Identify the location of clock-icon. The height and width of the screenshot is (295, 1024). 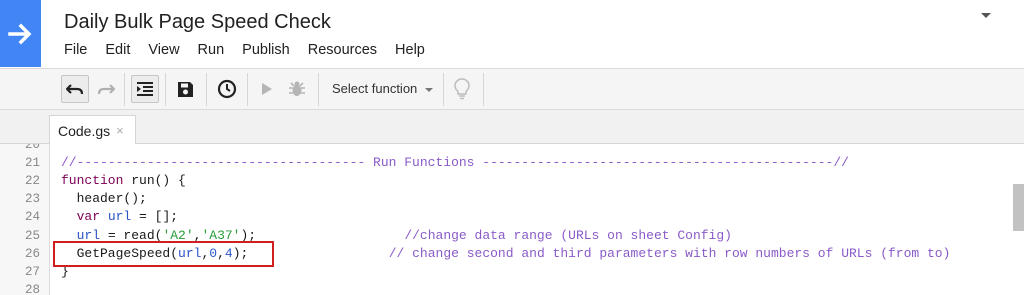
(227, 89).